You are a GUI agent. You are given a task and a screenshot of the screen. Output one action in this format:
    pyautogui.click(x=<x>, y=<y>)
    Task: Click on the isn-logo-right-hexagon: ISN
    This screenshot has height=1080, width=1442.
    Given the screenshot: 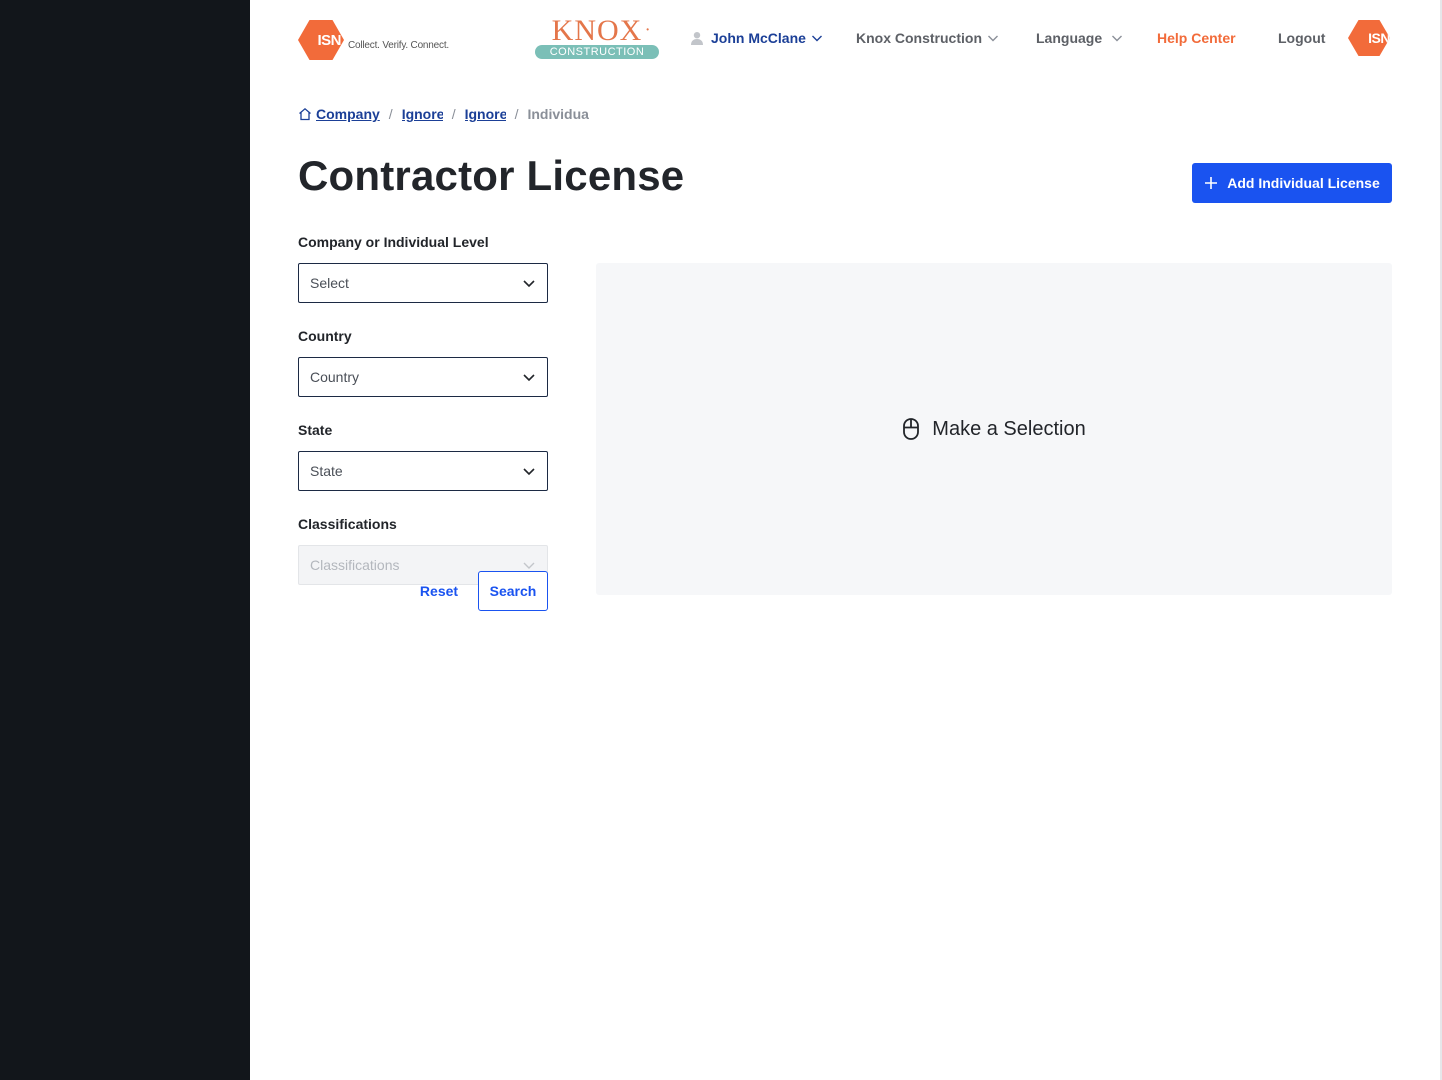 What is the action you would take?
    pyautogui.click(x=1369, y=38)
    